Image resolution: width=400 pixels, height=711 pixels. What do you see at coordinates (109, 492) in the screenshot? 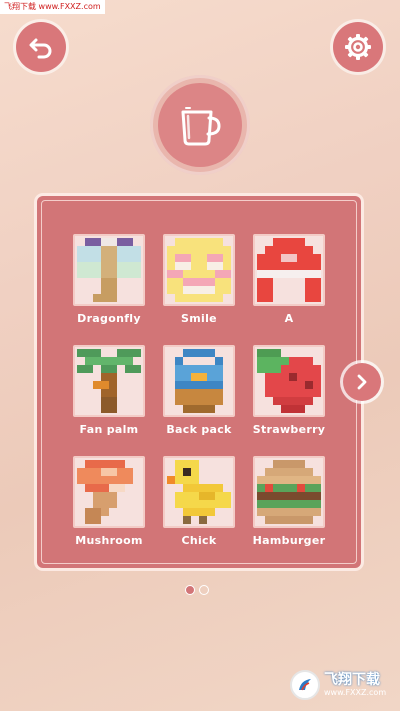
I see `mushroom-pixel-art` at bounding box center [109, 492].